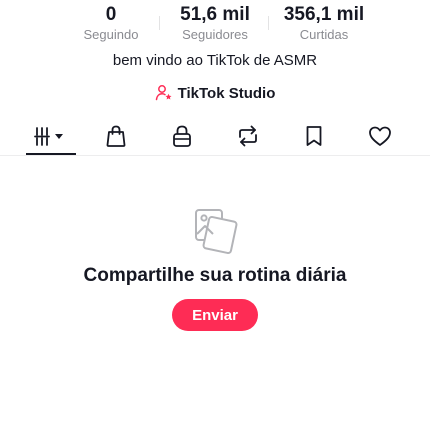  What do you see at coordinates (324, 34) in the screenshot?
I see `likes-label: Curtidas` at bounding box center [324, 34].